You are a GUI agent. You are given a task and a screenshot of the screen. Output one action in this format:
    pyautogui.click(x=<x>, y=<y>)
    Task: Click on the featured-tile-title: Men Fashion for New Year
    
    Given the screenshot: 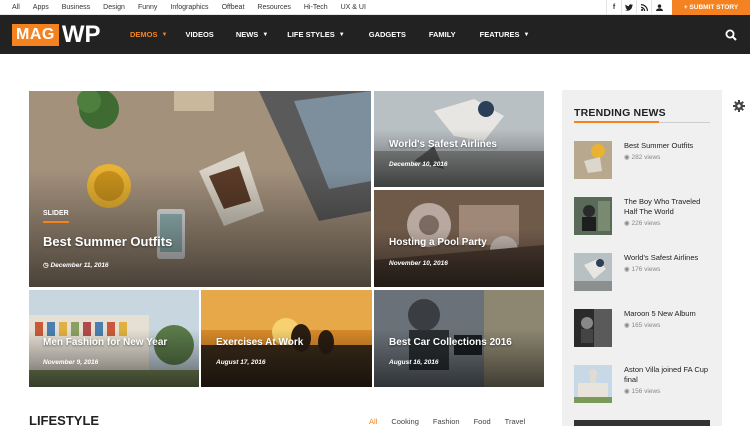 What is the action you would take?
    pyautogui.click(x=105, y=342)
    